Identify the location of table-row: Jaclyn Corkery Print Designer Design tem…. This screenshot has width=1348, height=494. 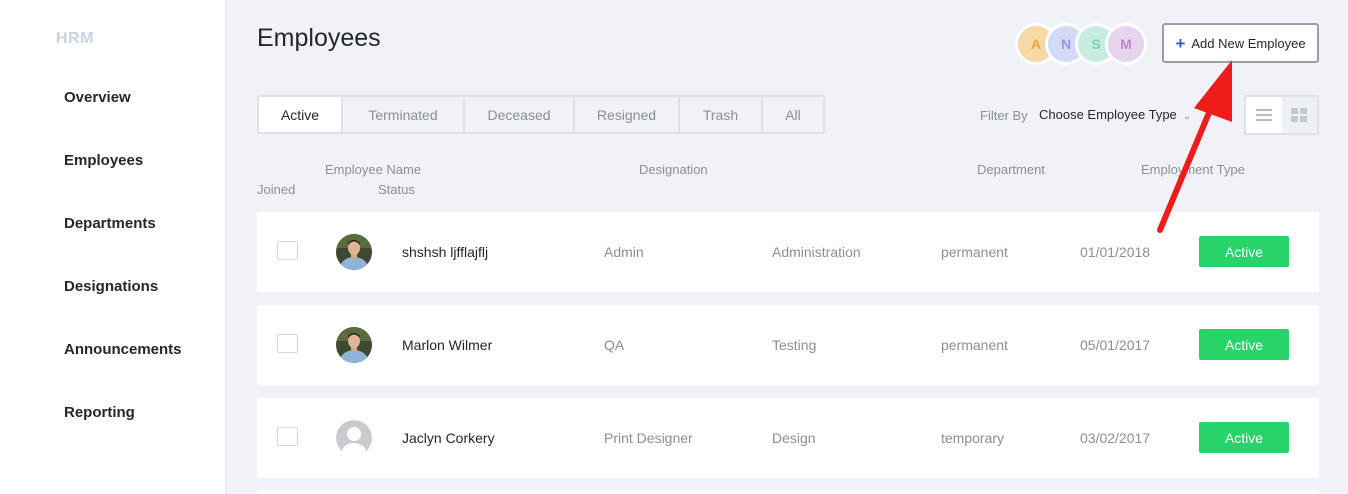
(788, 438).